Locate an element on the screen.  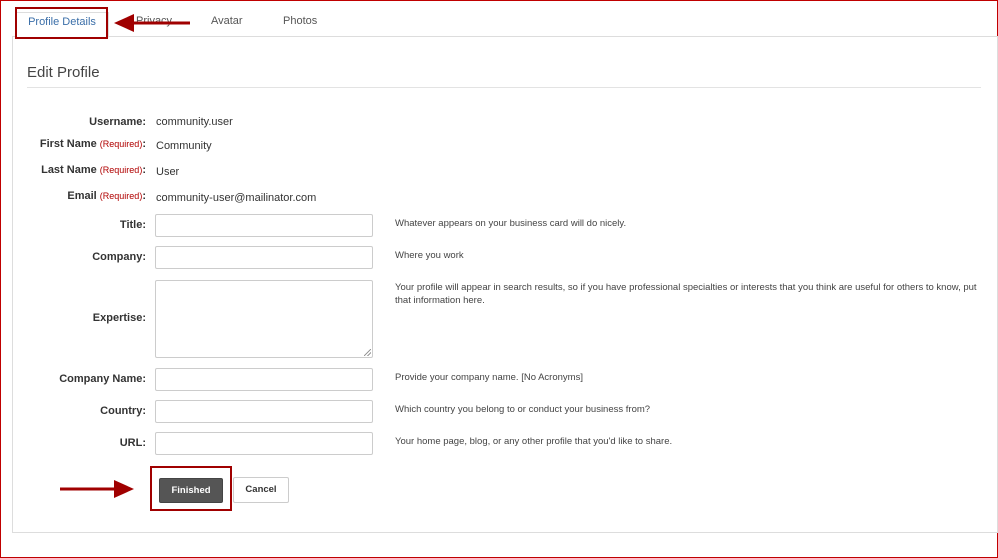
resize-grip-icon is located at coordinates (367, 352).